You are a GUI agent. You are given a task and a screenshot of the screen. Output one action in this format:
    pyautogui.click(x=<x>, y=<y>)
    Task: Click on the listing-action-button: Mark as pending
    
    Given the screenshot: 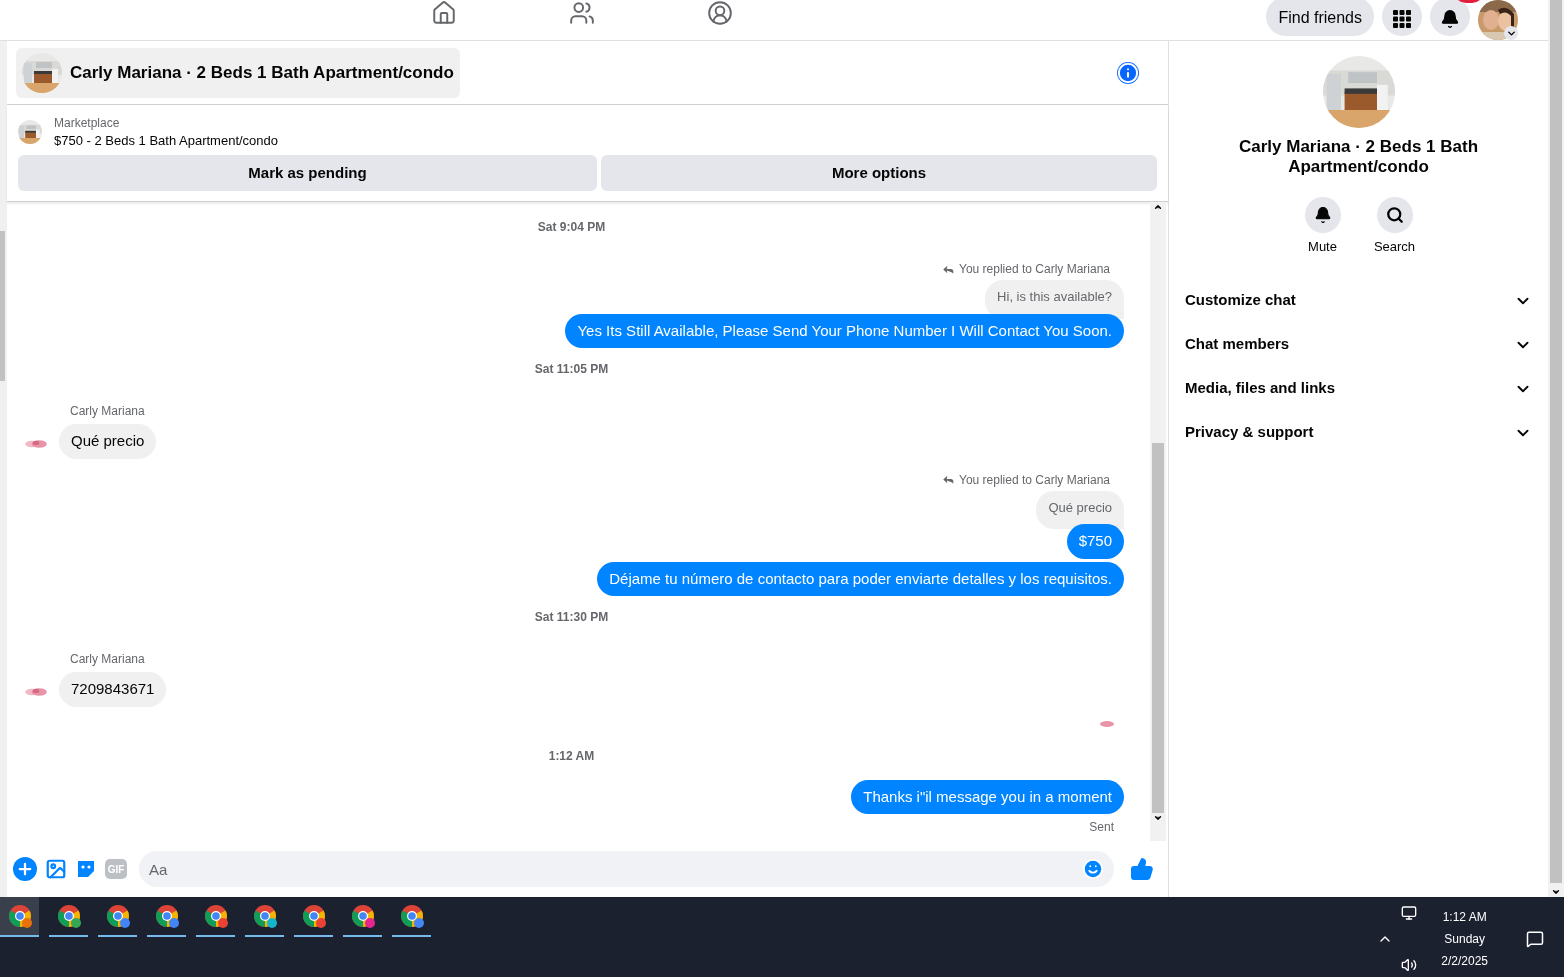 What is the action you would take?
    pyautogui.click(x=307, y=173)
    